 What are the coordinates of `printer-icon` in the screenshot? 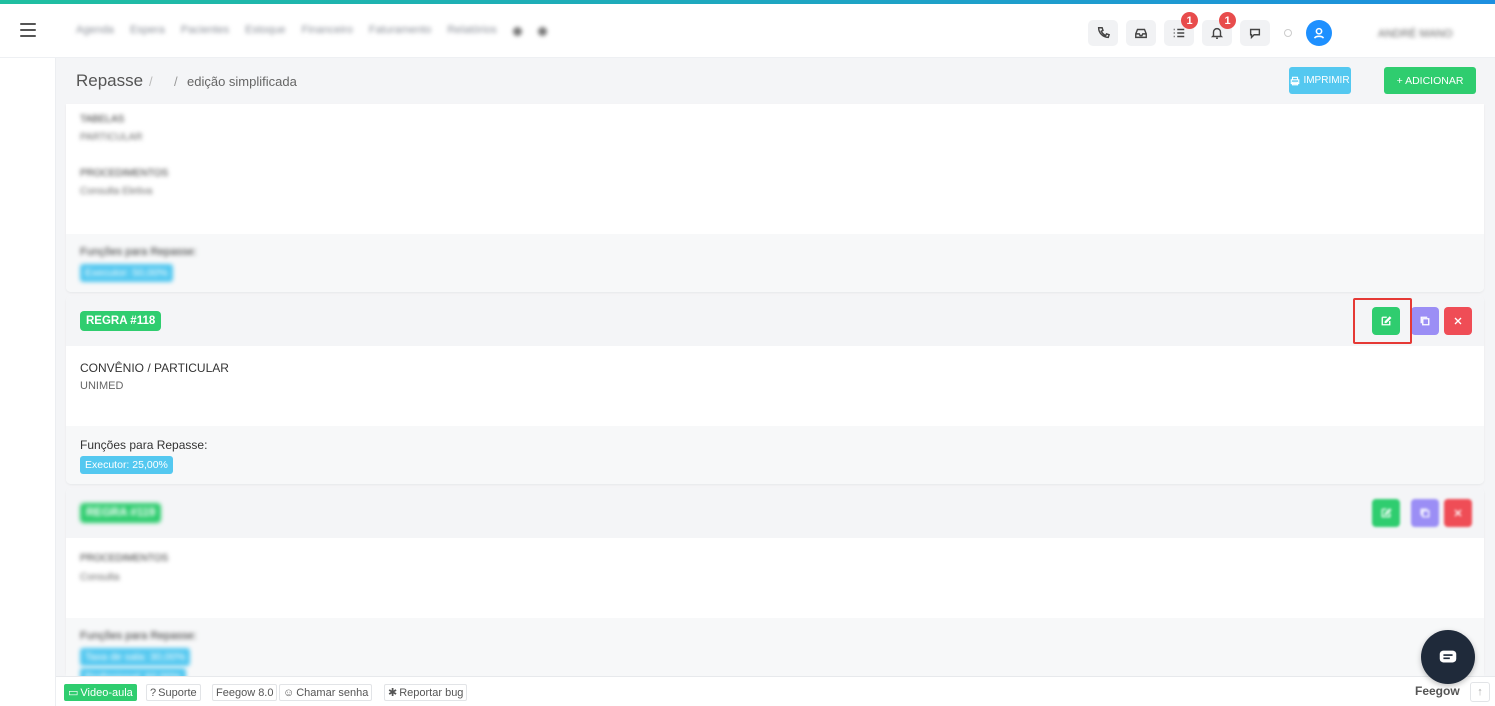 It's located at (1295, 80).